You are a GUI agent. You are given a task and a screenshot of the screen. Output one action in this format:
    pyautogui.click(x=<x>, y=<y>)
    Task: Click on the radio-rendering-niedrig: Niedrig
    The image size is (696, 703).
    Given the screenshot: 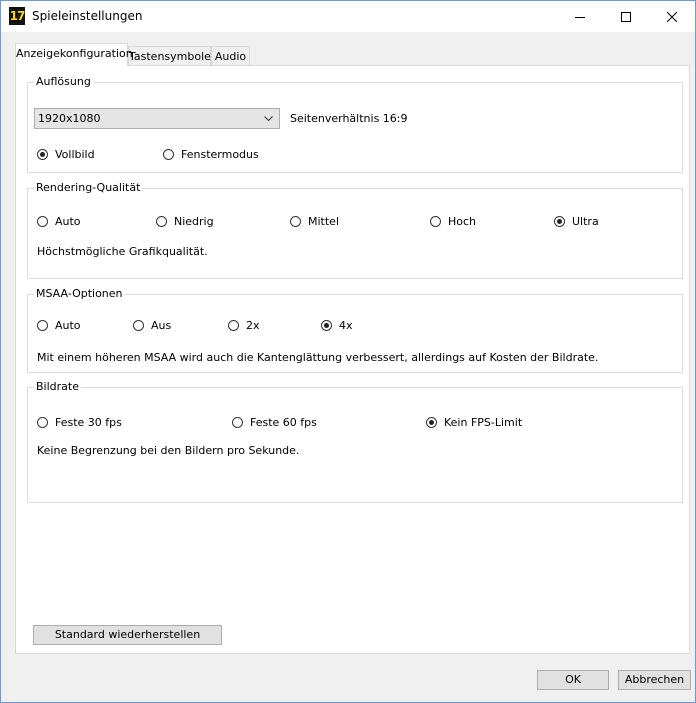 What is the action you would take?
    pyautogui.click(x=185, y=221)
    